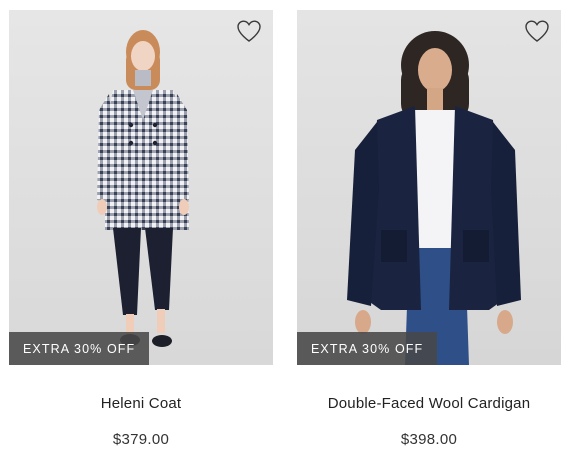 This screenshot has width=564, height=460. I want to click on product-price: $398.00, so click(429, 439).